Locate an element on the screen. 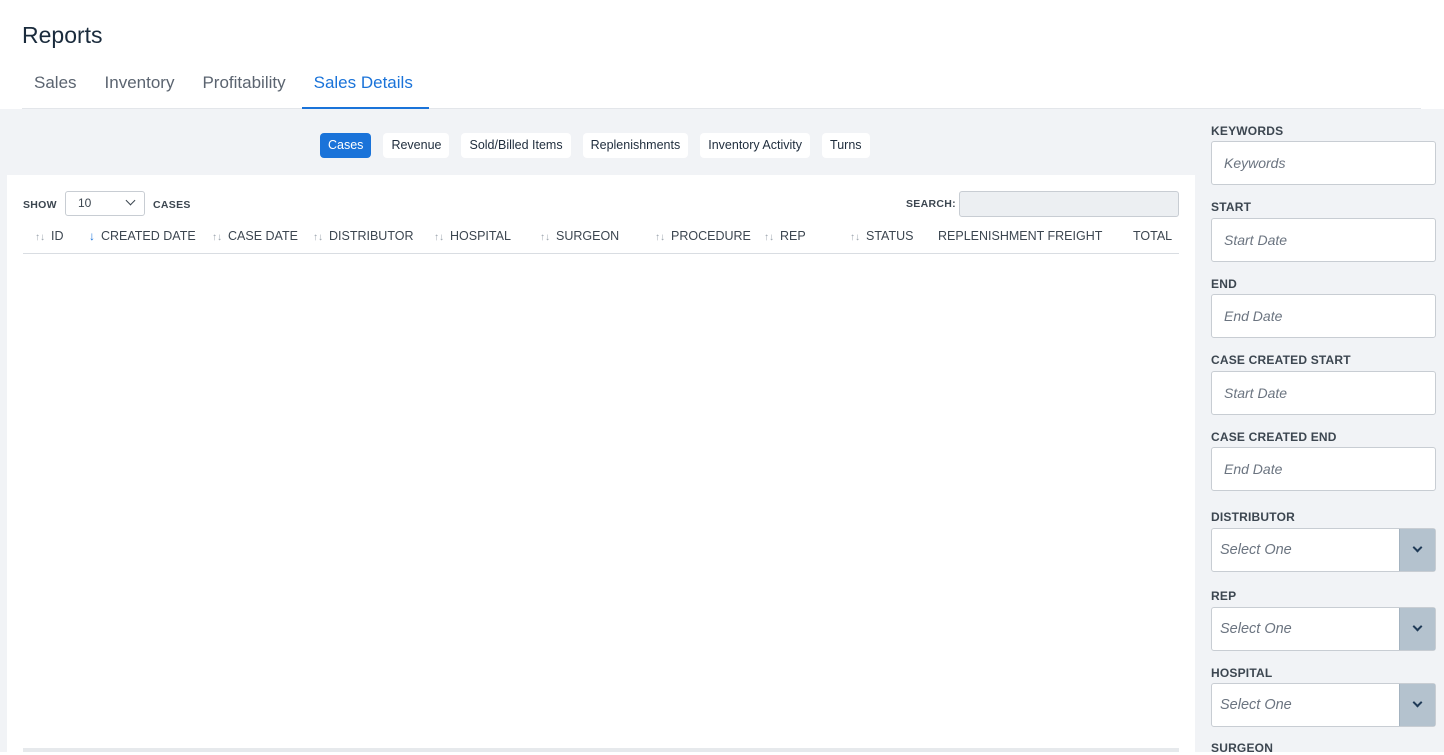 Image resolution: width=1444 pixels, height=755 pixels. subtab-turns: Turns is located at coordinates (846, 145).